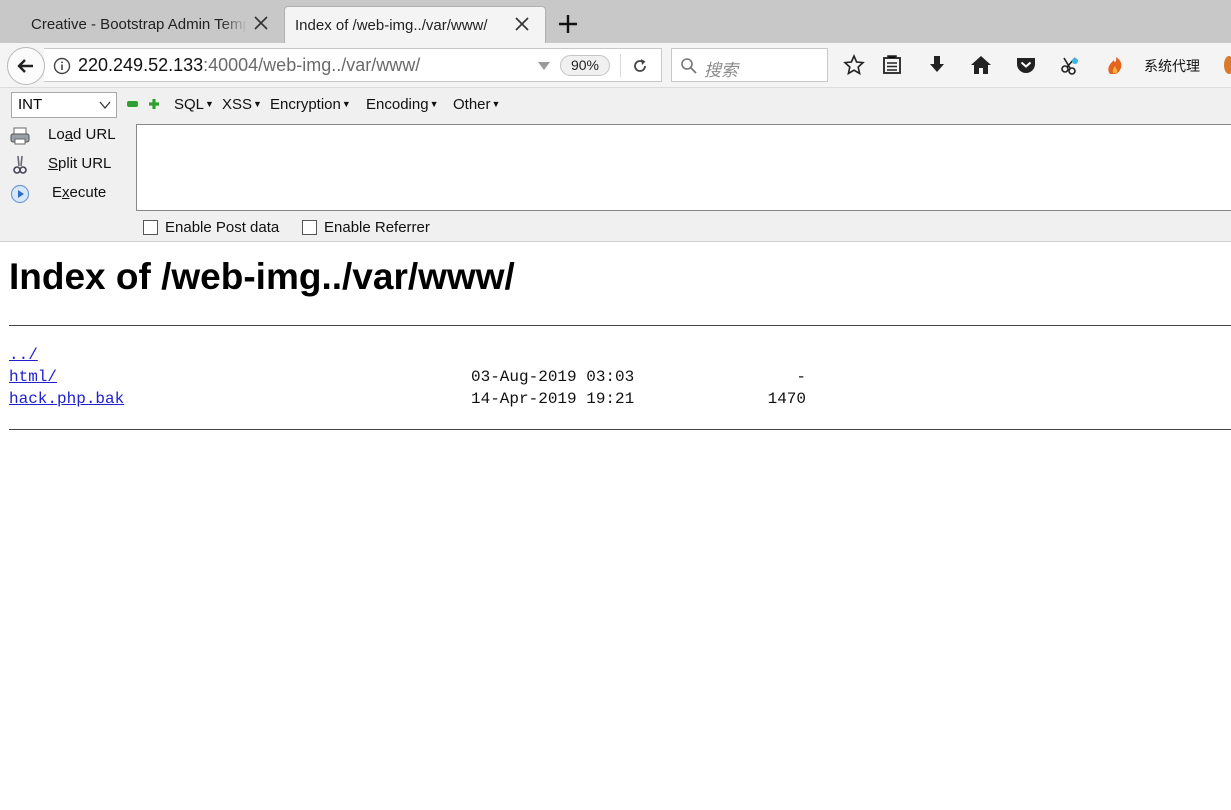  Describe the element at coordinates (33, 377) in the screenshot. I see `entry-link-html: html/` at that location.